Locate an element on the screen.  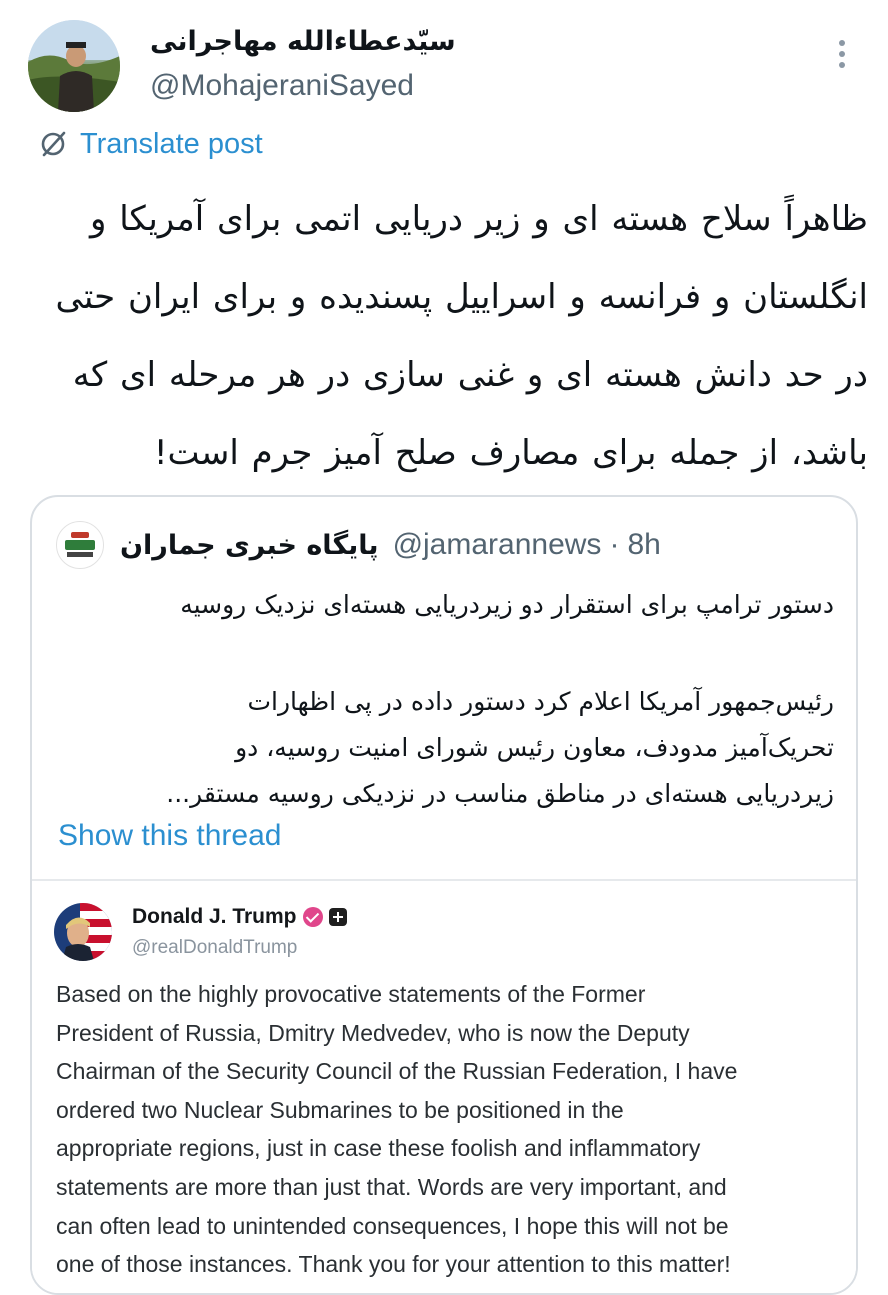
plus-badge-icon is located at coordinates (337, 917).